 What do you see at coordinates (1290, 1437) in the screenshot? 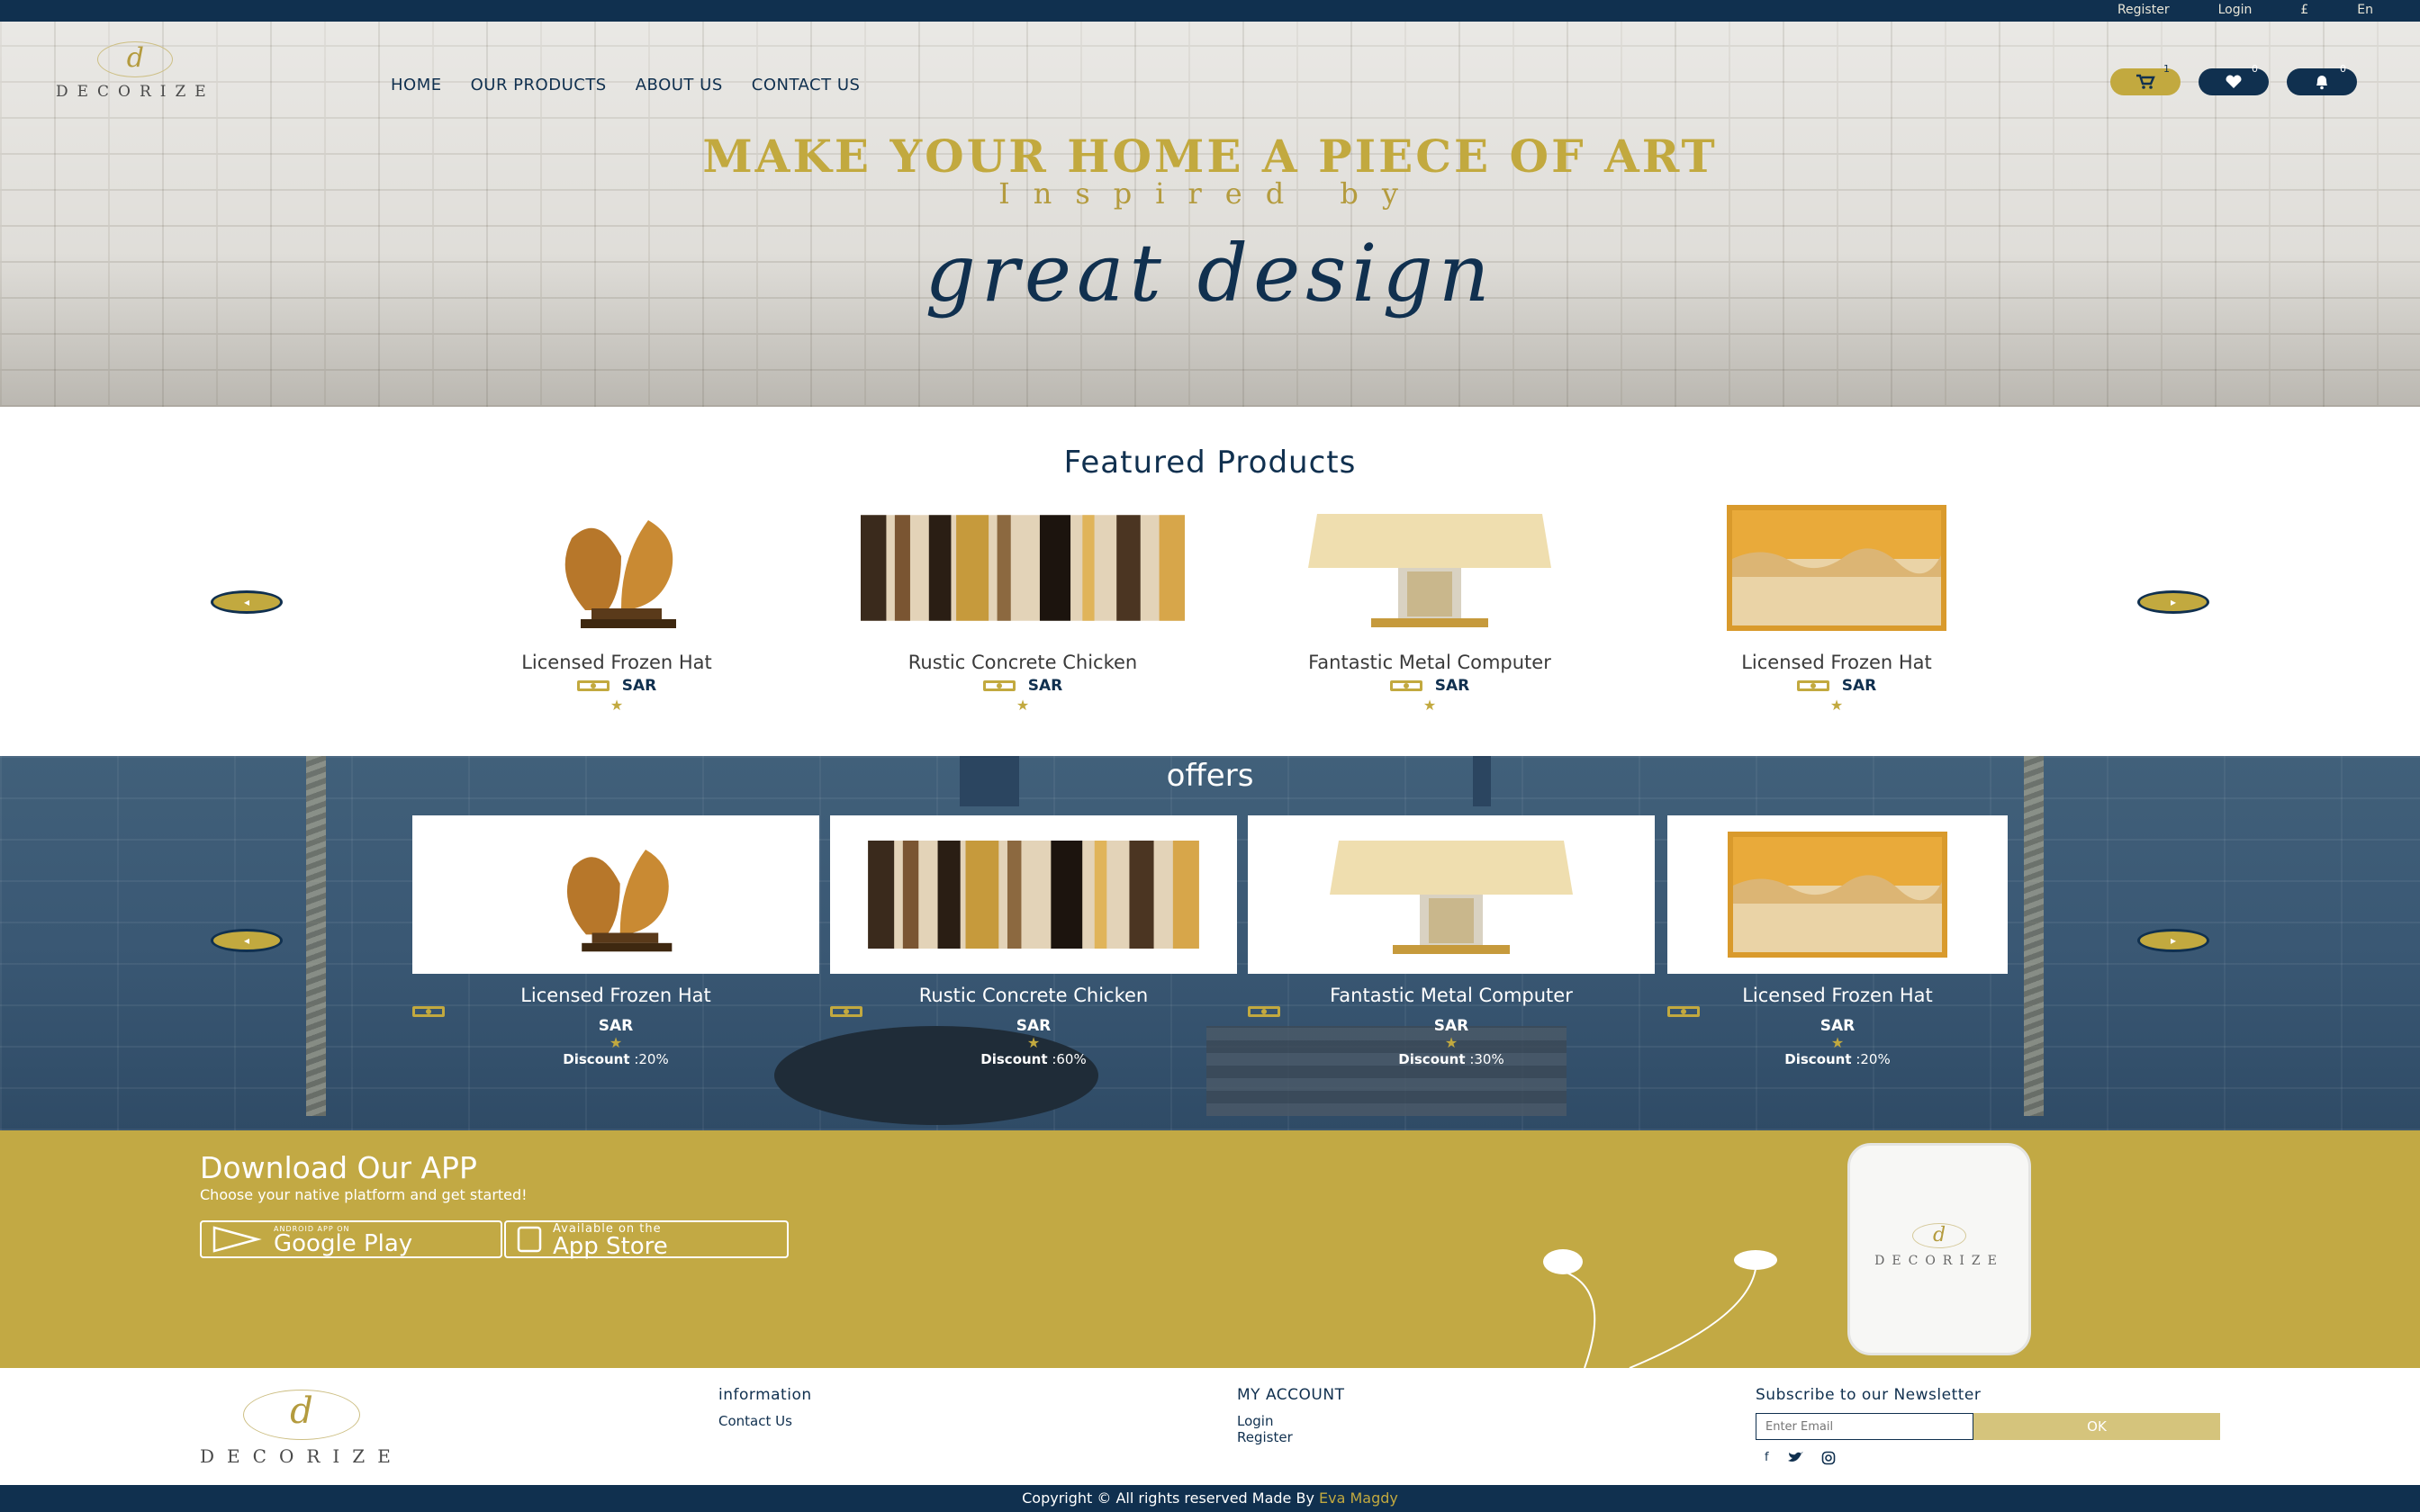
I see `footer-register-link: Register` at bounding box center [1290, 1437].